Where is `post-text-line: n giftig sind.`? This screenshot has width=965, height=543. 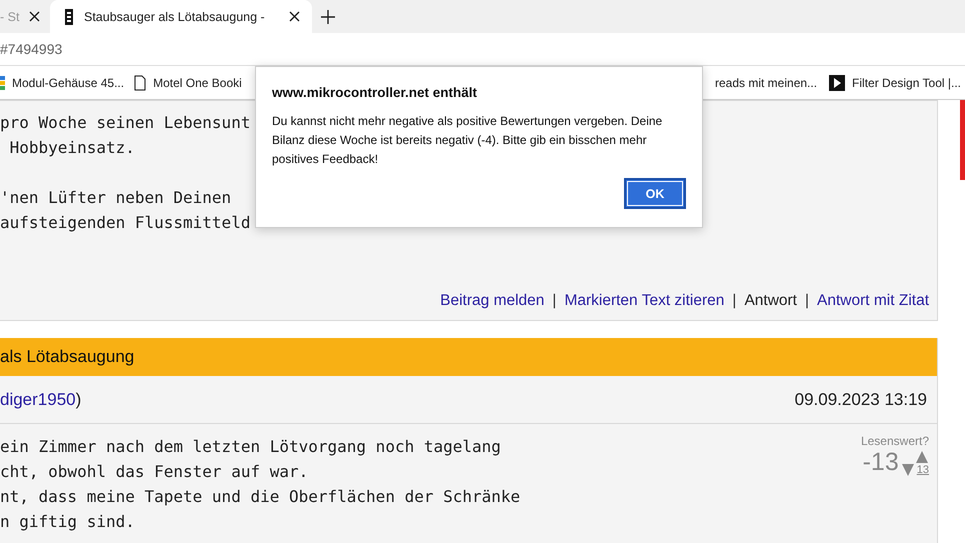
post-text-line: n giftig sind. is located at coordinates (67, 522).